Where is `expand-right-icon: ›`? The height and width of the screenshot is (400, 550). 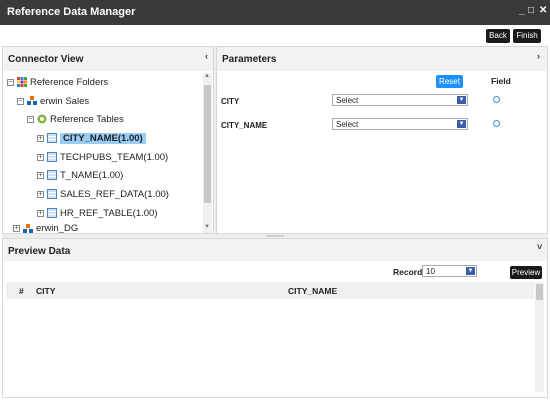
expand-right-icon: › is located at coordinates (538, 56).